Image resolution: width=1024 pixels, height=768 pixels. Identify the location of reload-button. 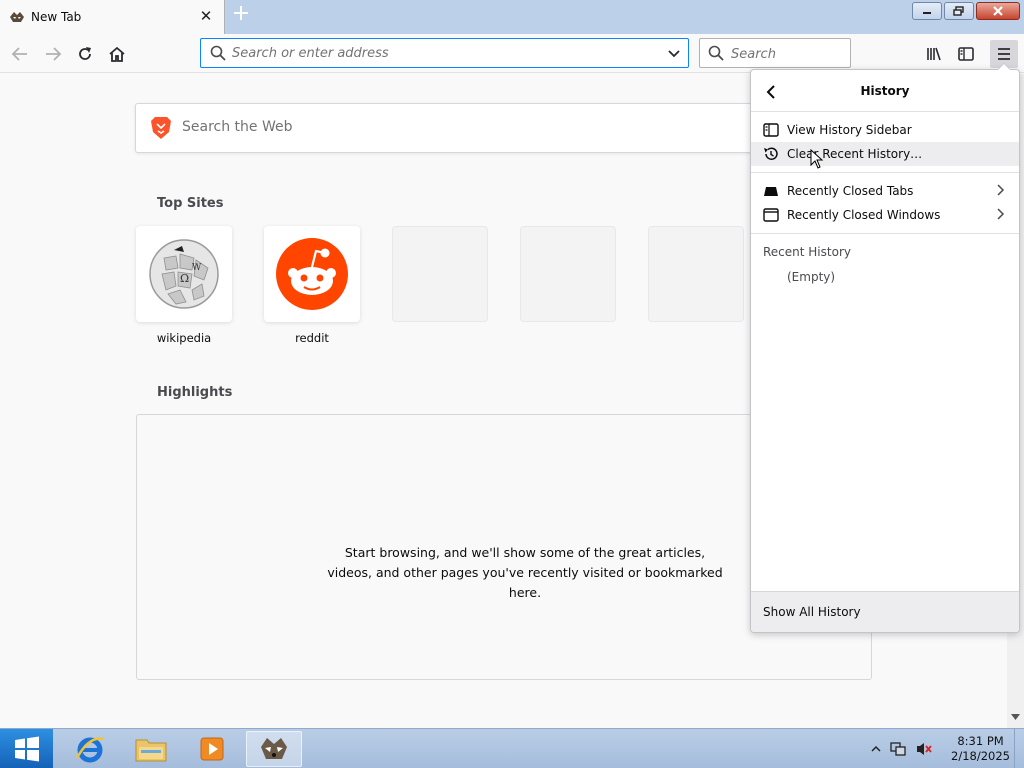
(85, 54).